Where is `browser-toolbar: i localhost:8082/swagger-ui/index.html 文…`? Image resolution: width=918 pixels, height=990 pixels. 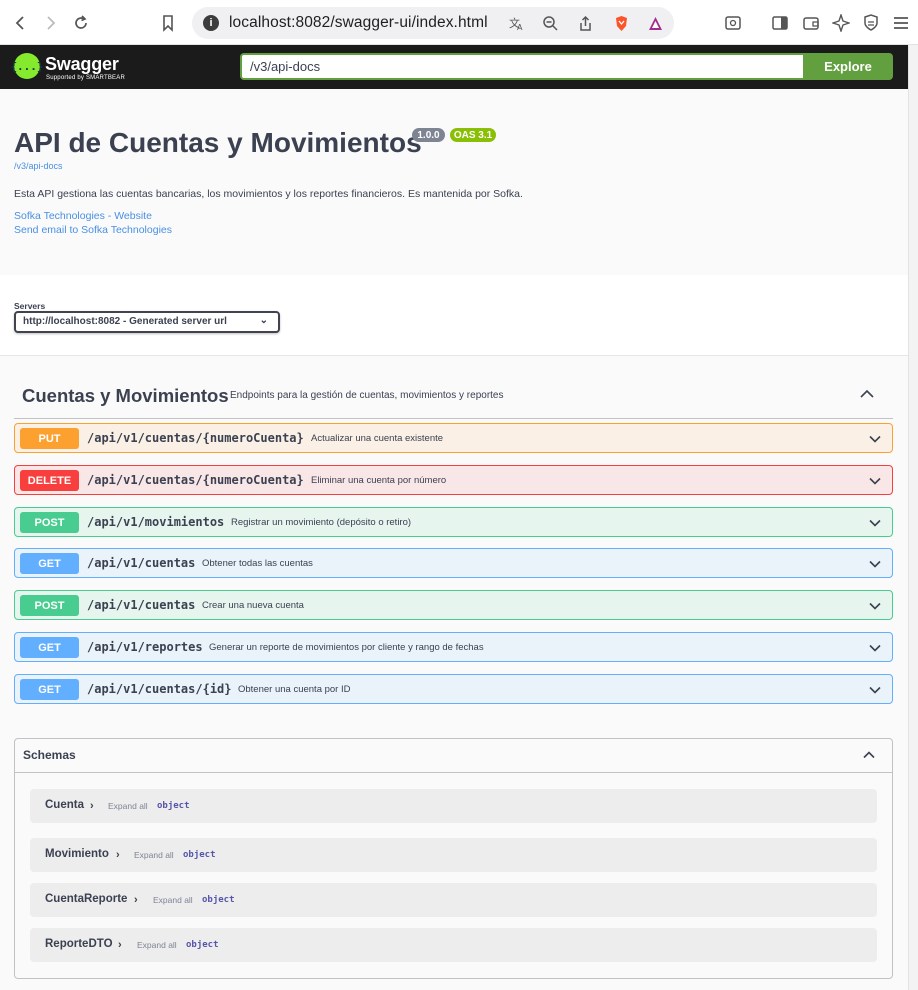
browser-toolbar: i localhost:8082/swagger-ui/index.html 文… is located at coordinates (459, 22).